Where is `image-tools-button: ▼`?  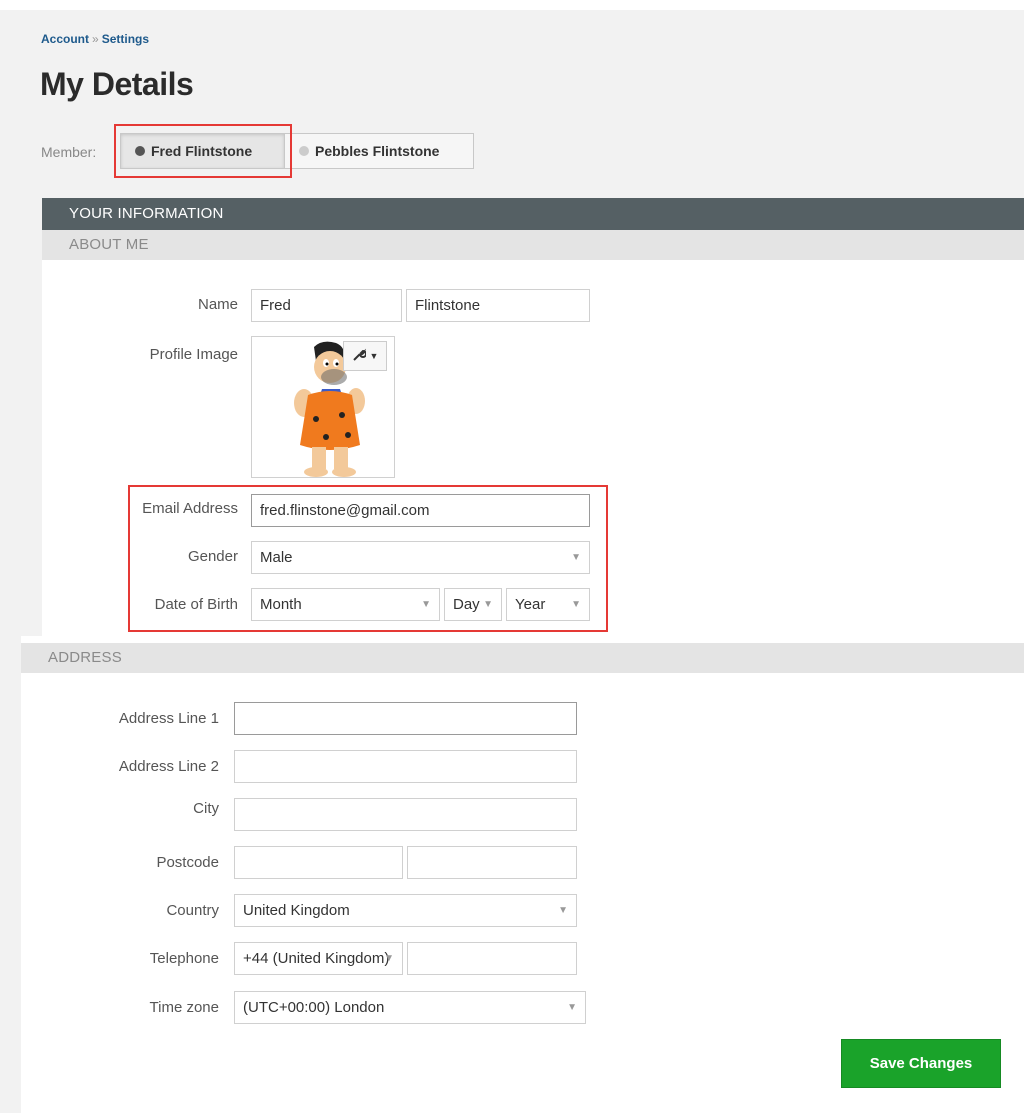 image-tools-button: ▼ is located at coordinates (365, 356).